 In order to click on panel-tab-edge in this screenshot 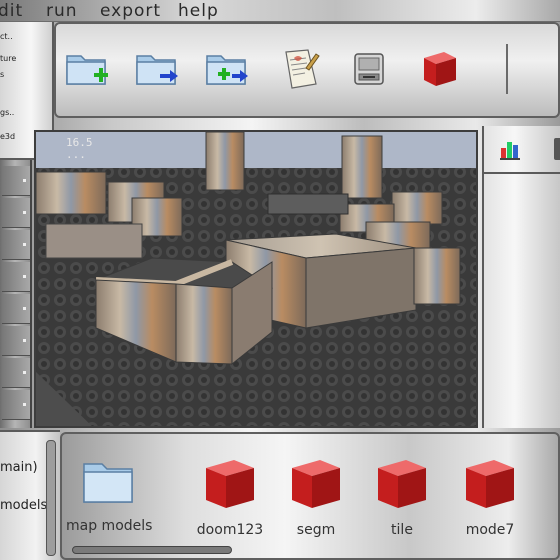, I will do `click(557, 149)`.